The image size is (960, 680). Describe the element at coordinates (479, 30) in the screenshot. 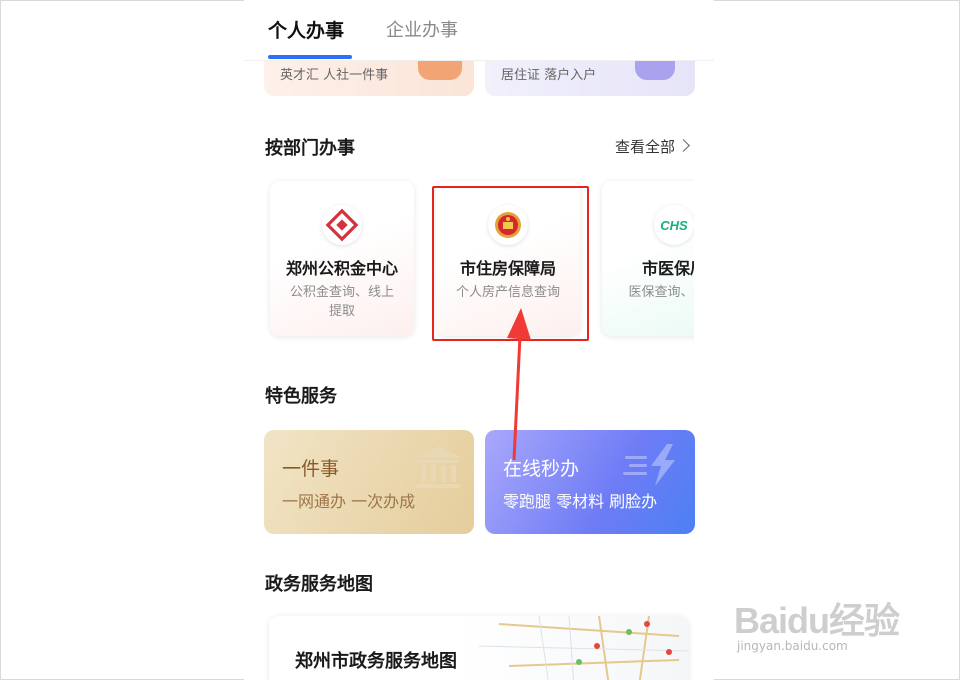

I see `tab-bar: 个人办事 企业办事` at that location.